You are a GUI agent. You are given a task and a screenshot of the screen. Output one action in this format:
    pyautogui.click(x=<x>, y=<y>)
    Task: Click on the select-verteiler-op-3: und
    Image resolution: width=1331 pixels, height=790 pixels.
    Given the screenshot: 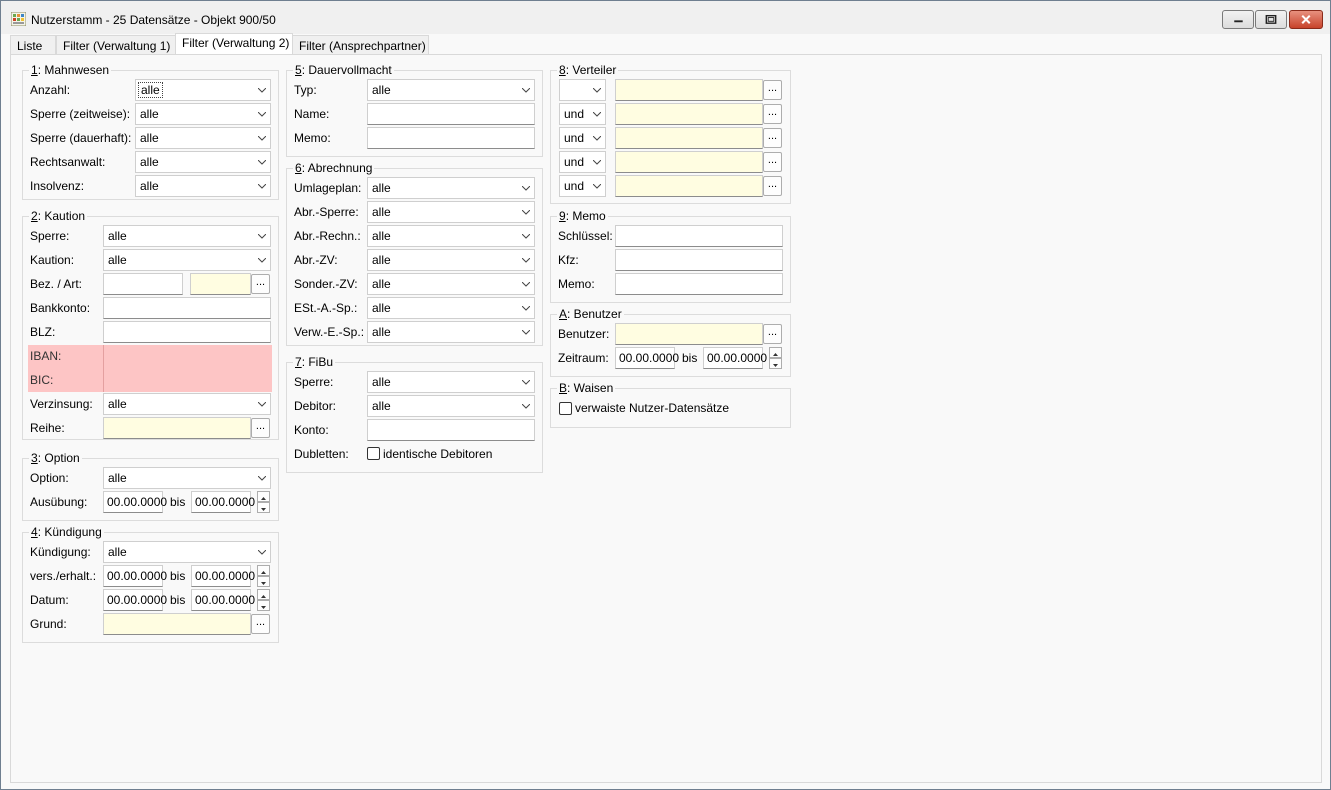 What is the action you would take?
    pyautogui.click(x=582, y=138)
    